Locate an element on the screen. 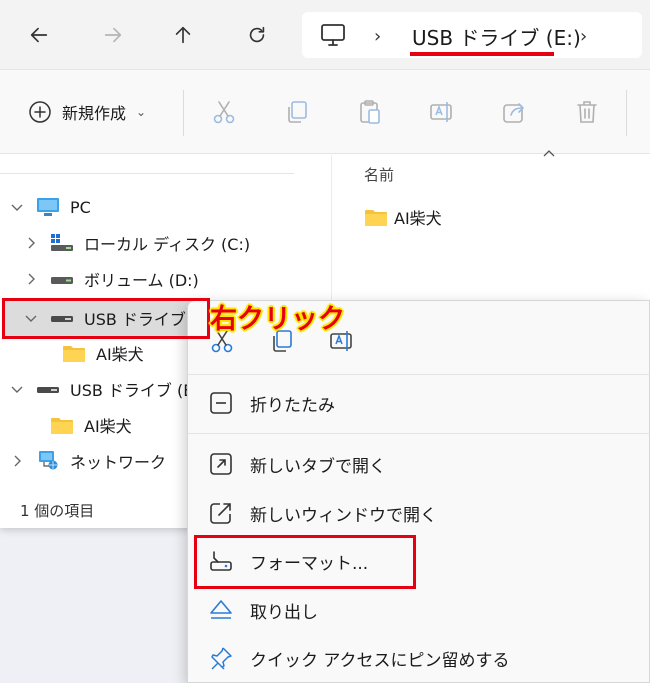  arrow-left-icon is located at coordinates (39, 35).